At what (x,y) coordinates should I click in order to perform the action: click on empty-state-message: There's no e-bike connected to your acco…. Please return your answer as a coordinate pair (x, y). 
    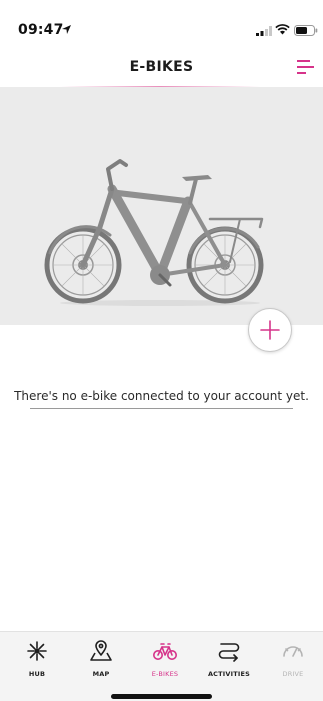
    Looking at the image, I should click on (161, 396).